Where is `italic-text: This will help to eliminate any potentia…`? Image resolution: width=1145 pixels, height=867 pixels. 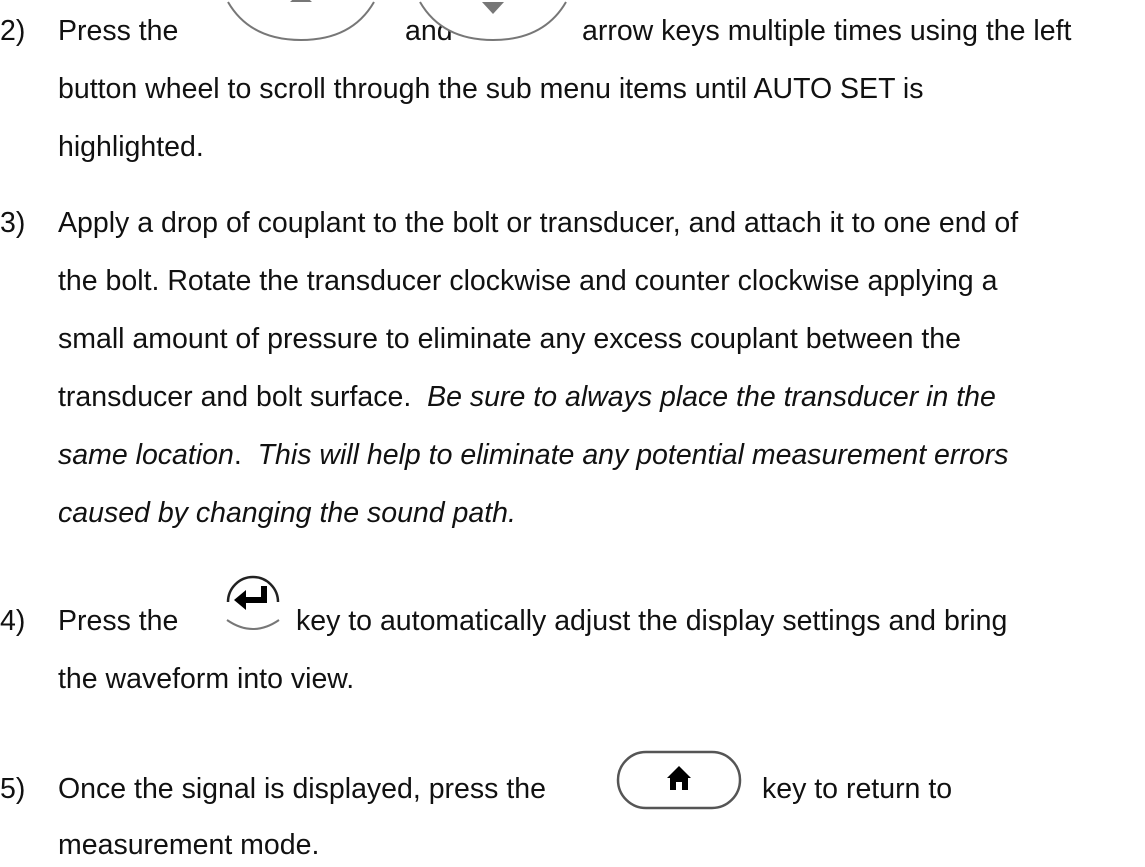
italic-text: This will help to eliminate any potentia… is located at coordinates (633, 455).